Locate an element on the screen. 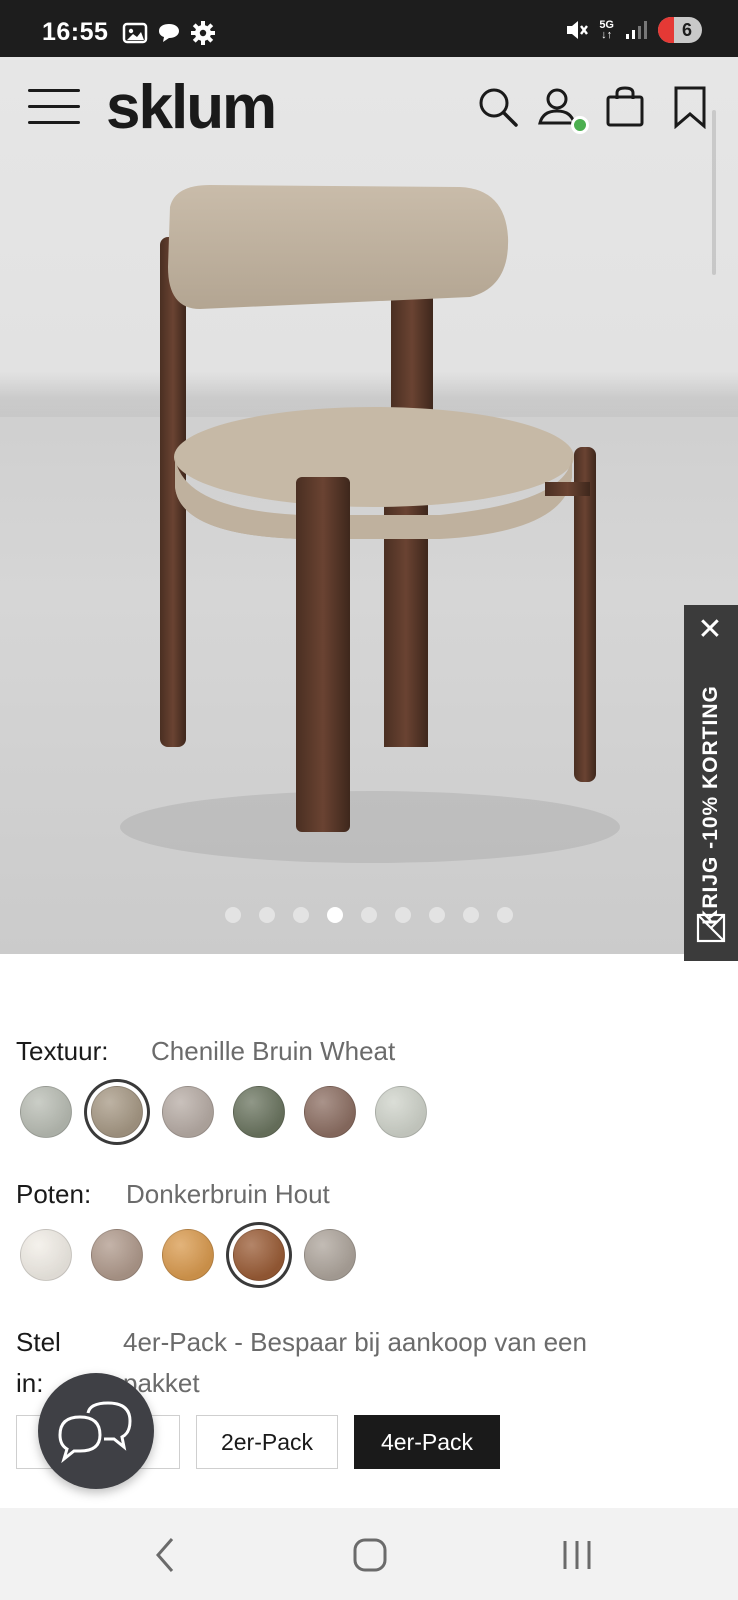 This screenshot has height=1600, width=738. chat-button is located at coordinates (96, 1431).